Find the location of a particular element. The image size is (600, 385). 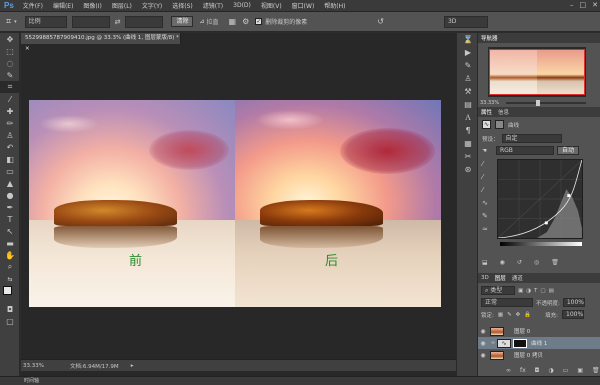

healing-tool-icon: ✚ is located at coordinates (10, 111).